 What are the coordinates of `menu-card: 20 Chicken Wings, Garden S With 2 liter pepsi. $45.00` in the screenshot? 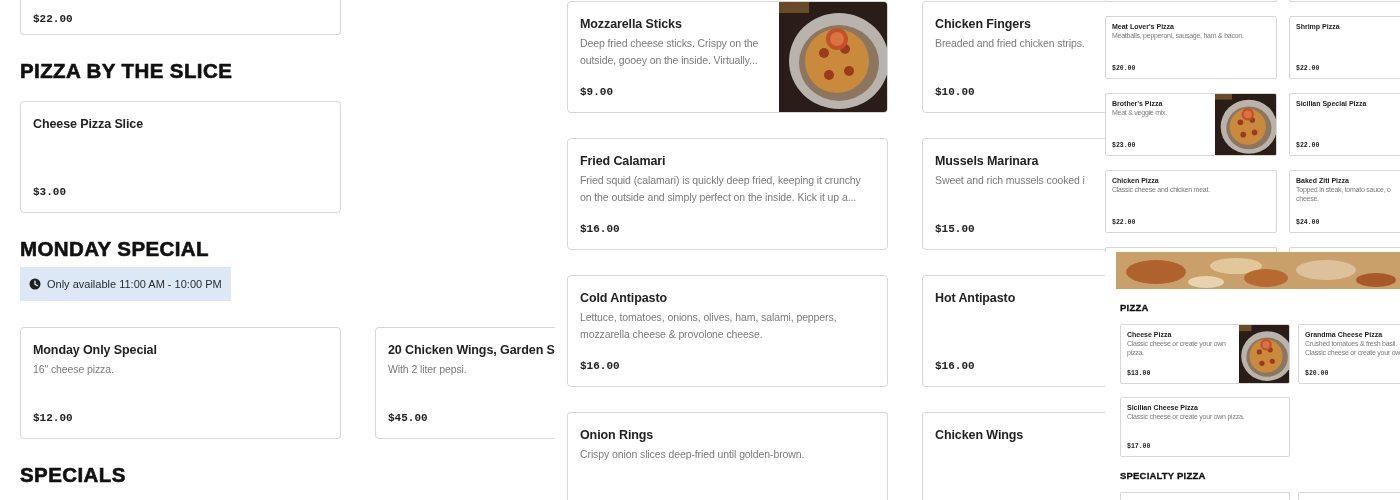 It's located at (465, 383).